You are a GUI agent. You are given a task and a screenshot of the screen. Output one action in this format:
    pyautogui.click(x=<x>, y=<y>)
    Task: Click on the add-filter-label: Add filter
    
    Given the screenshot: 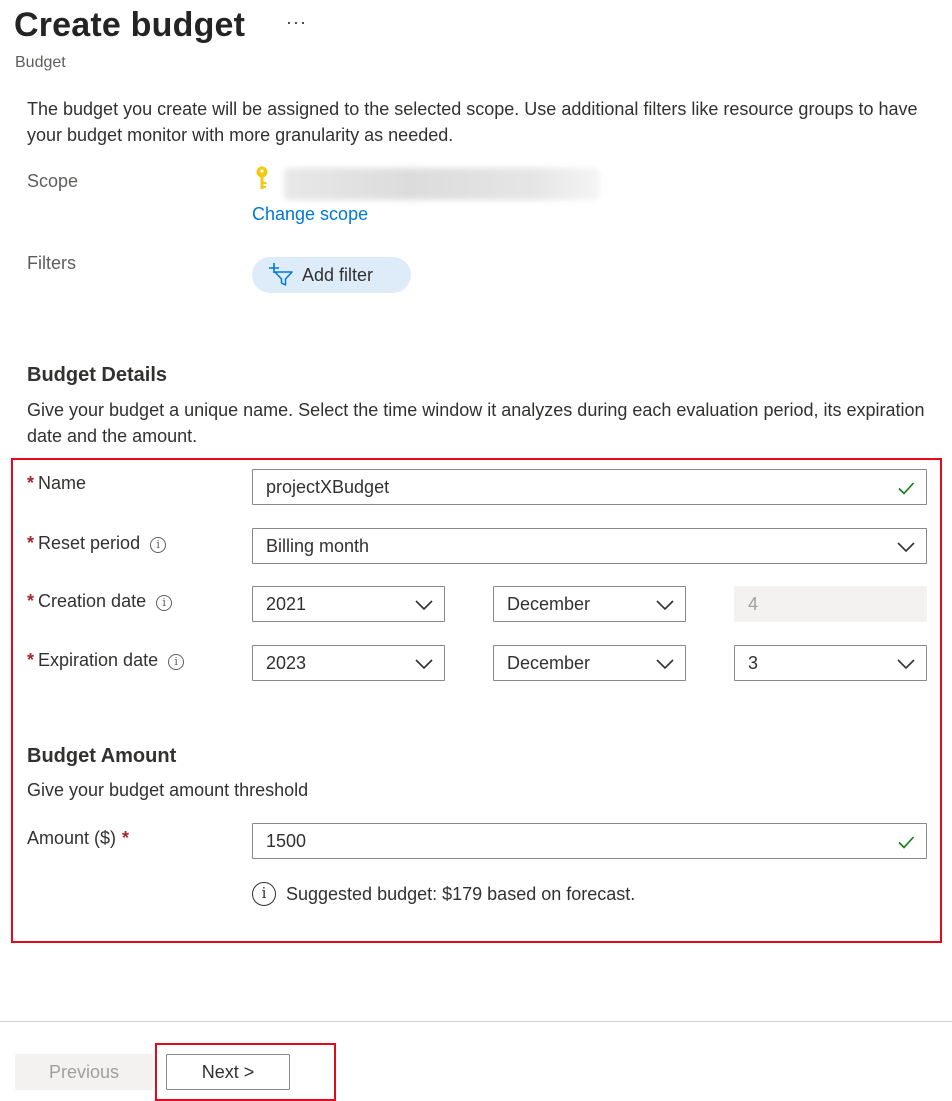 What is the action you would take?
    pyautogui.click(x=338, y=274)
    